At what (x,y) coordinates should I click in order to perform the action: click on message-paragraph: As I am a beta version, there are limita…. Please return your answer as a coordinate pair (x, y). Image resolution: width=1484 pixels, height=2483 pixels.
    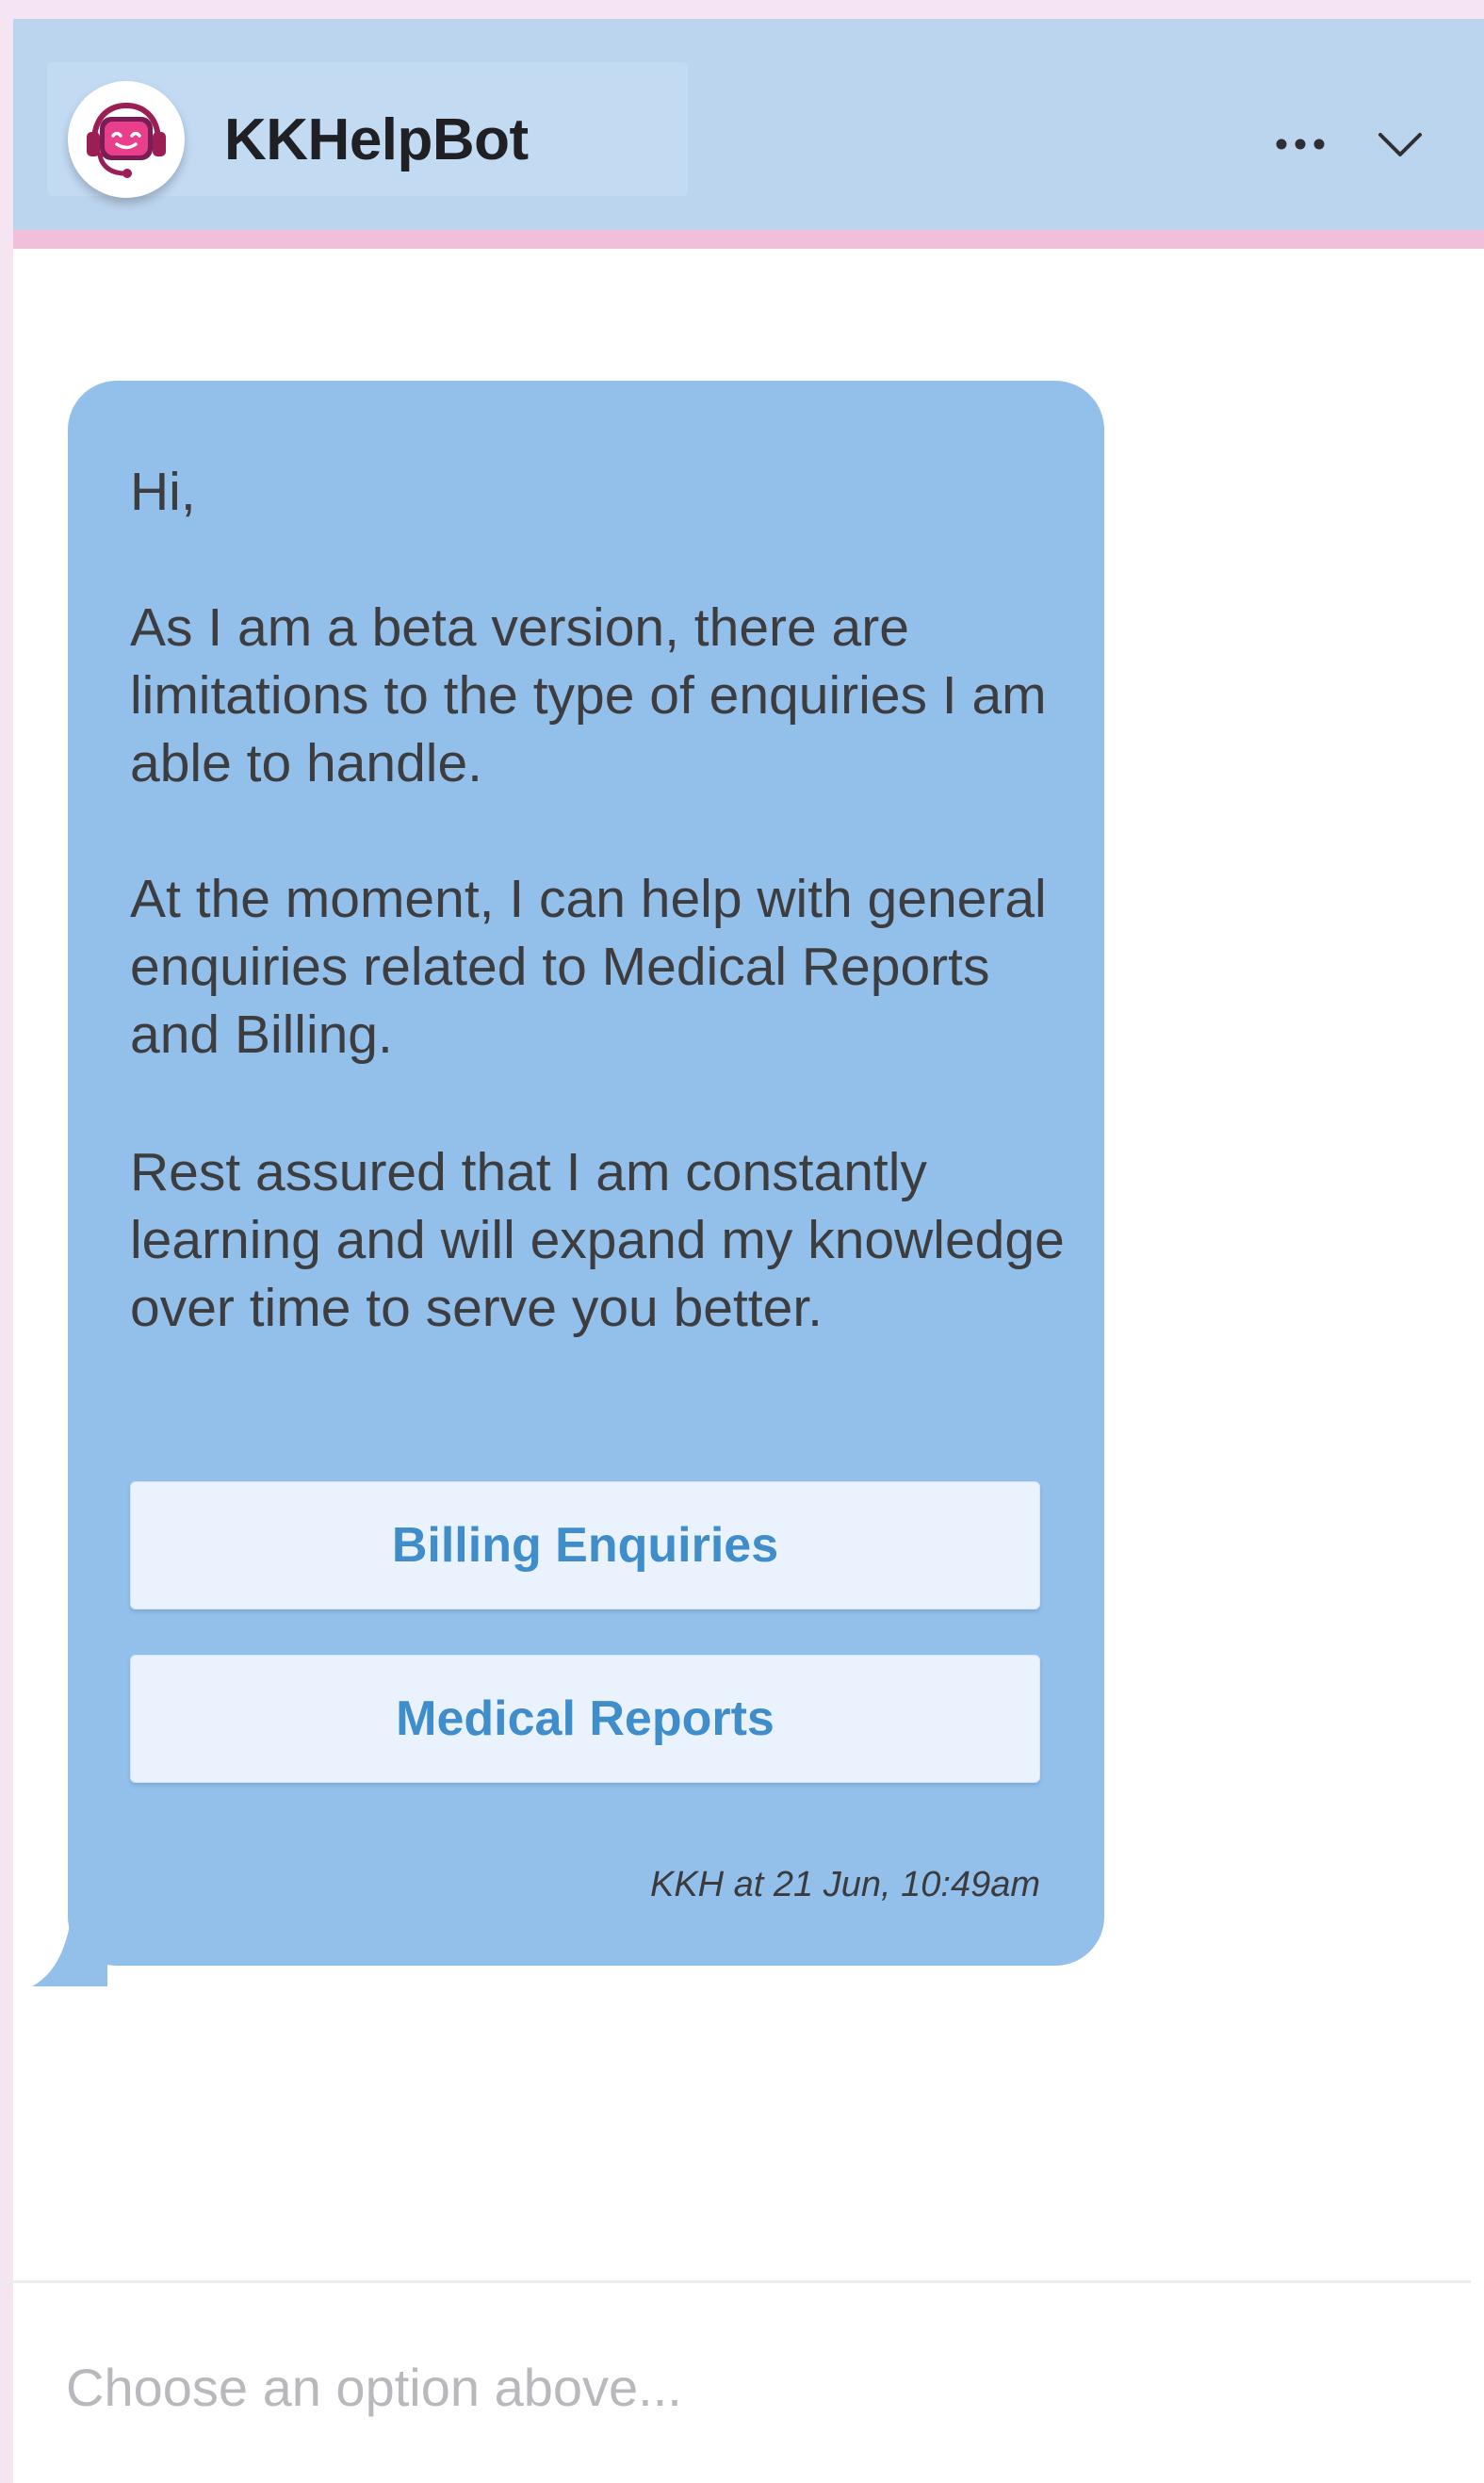
    Looking at the image, I should click on (588, 695).